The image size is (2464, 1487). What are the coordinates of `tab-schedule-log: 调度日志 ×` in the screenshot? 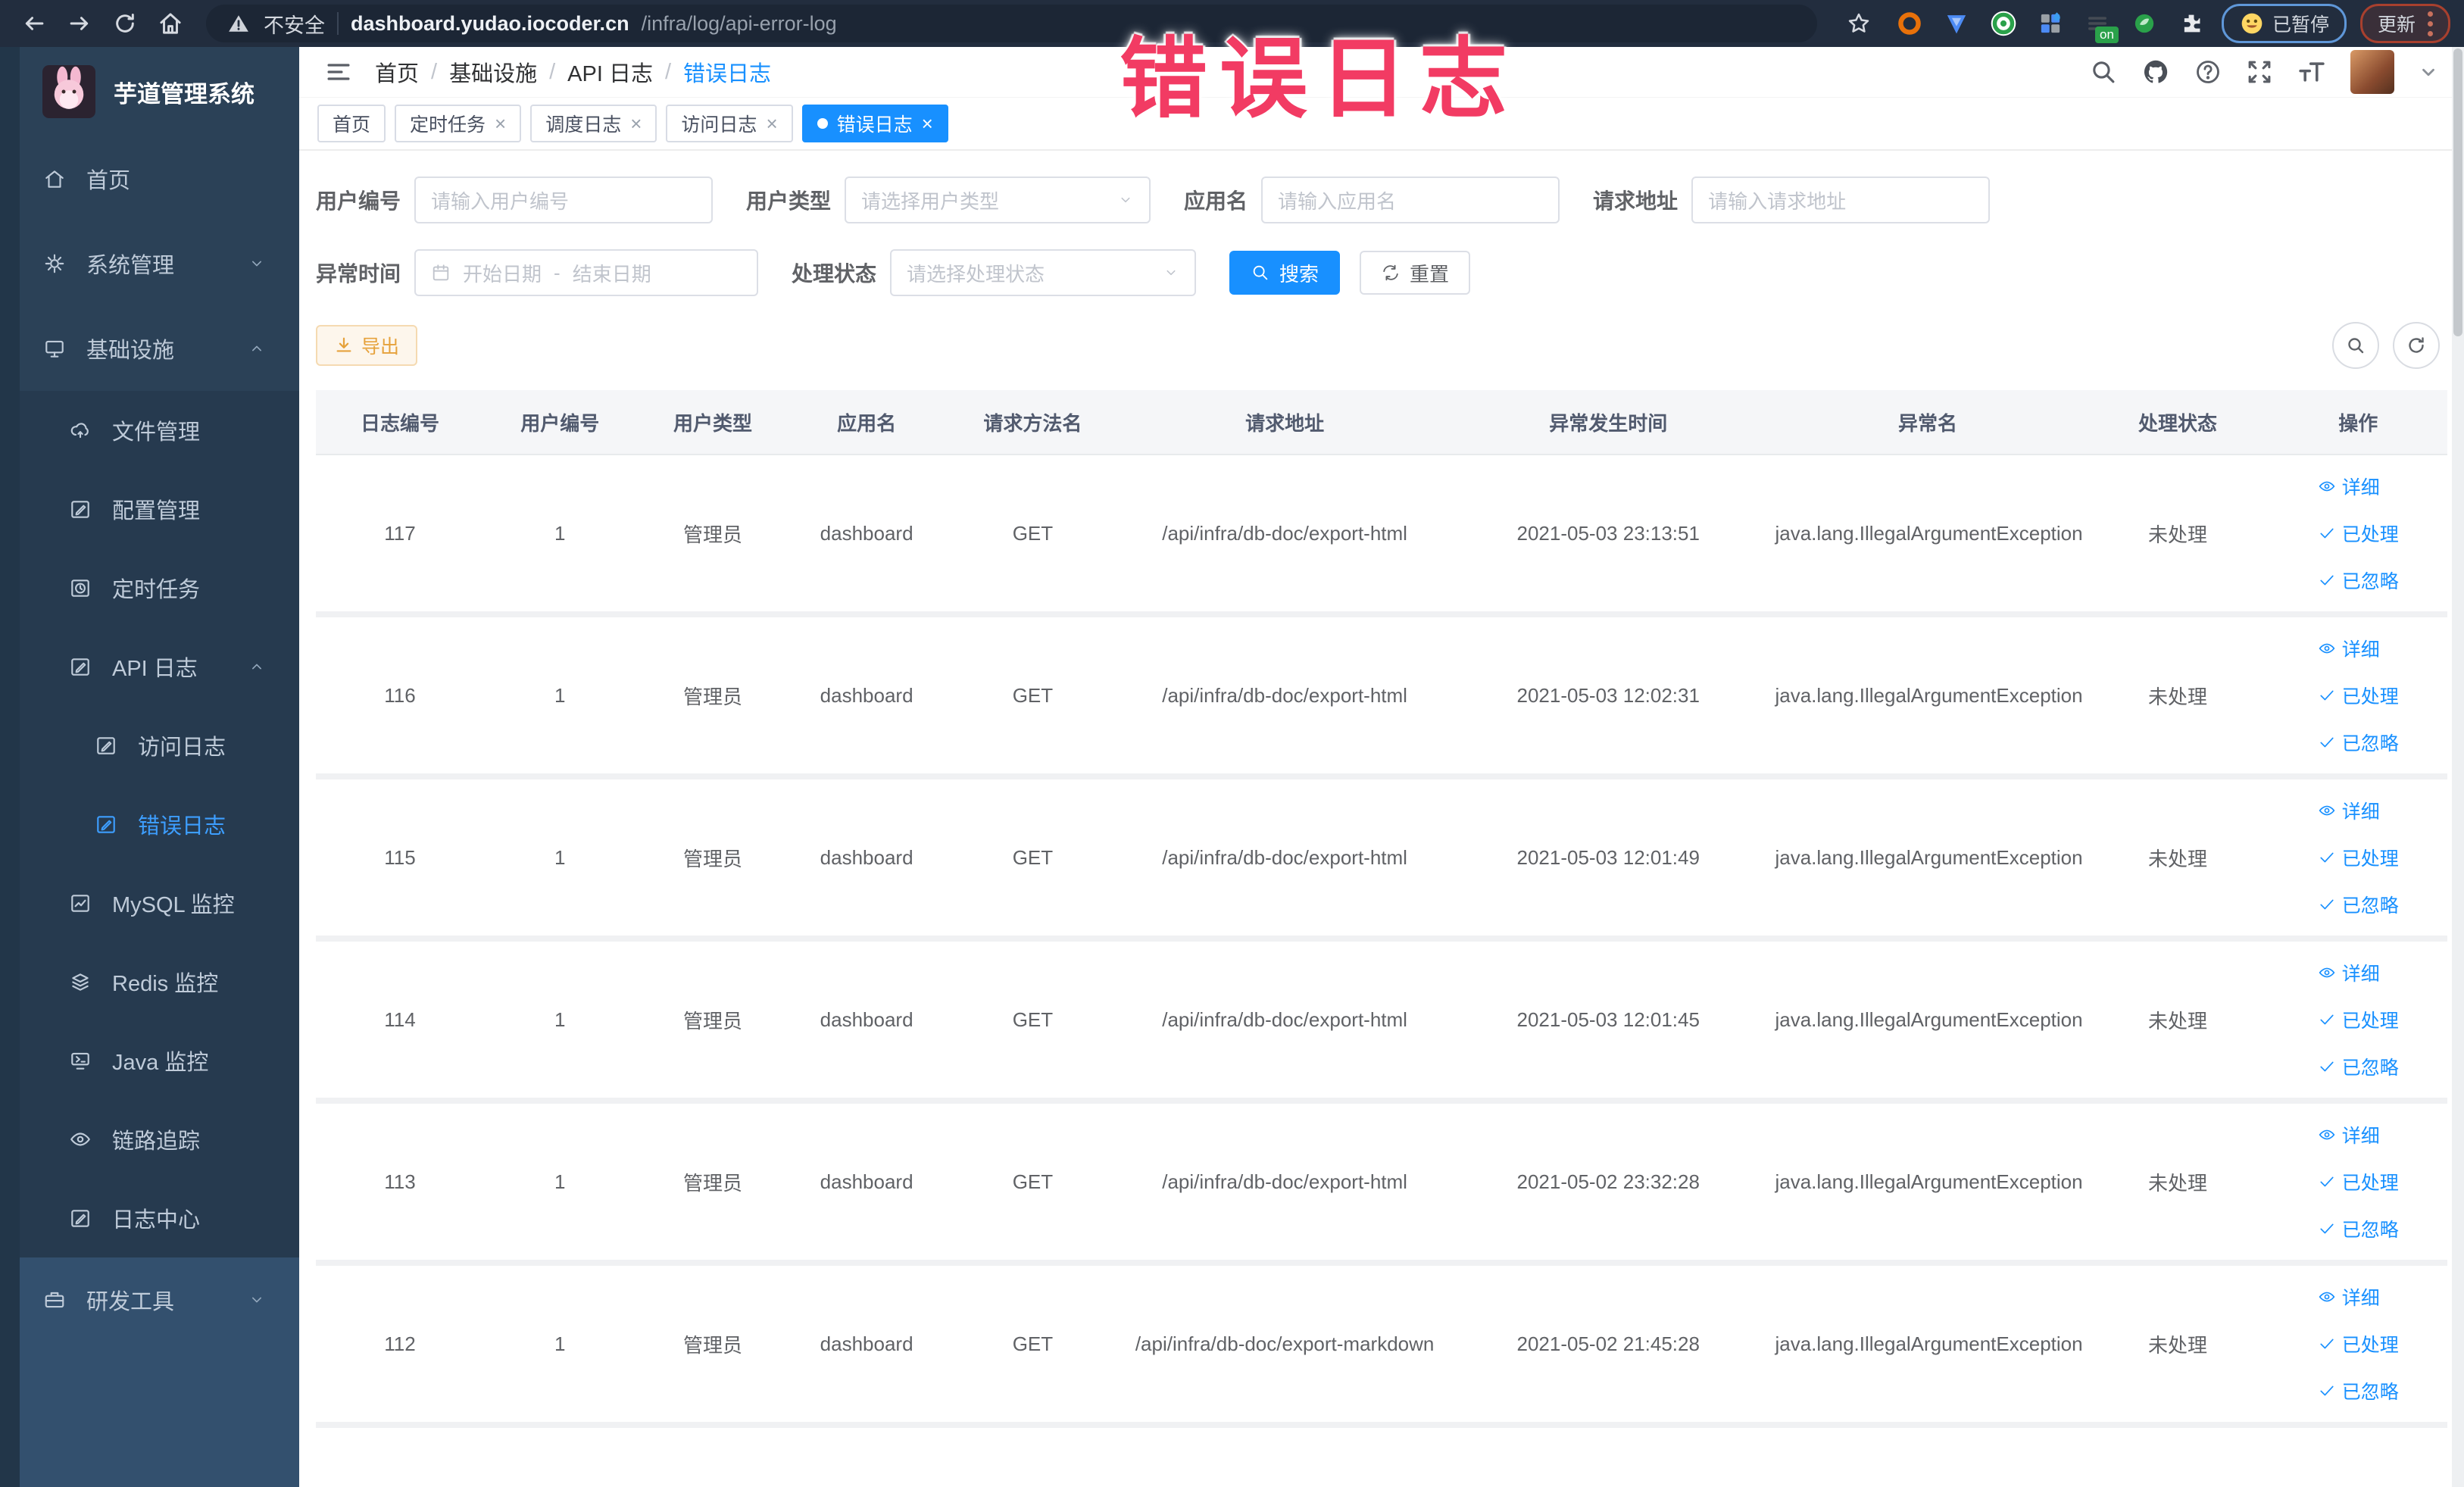 It's located at (593, 123).